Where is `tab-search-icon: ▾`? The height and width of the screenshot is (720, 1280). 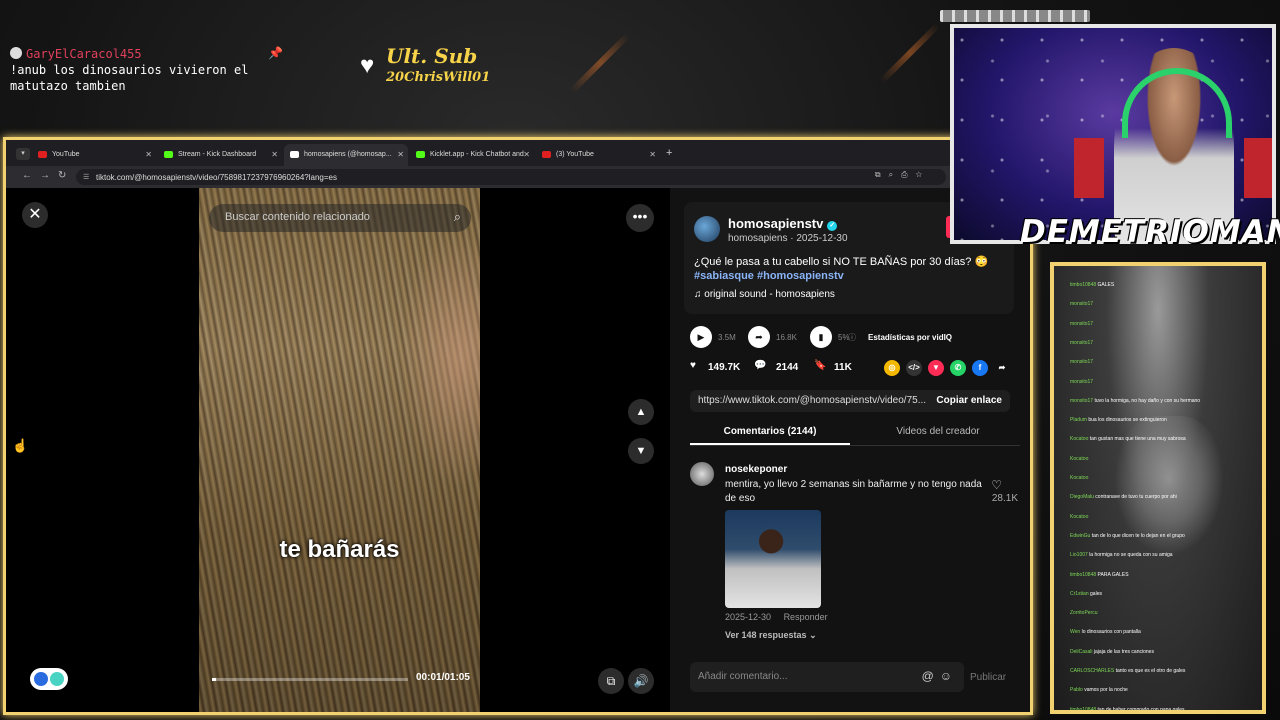
tab-search-icon: ▾ is located at coordinates (23, 154).